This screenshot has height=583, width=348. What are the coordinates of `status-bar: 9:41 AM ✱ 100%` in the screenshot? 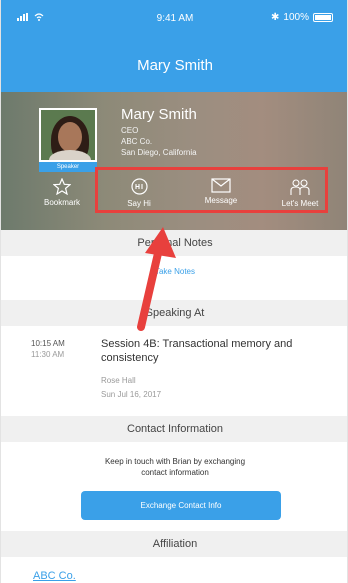 It's located at (174, 20).